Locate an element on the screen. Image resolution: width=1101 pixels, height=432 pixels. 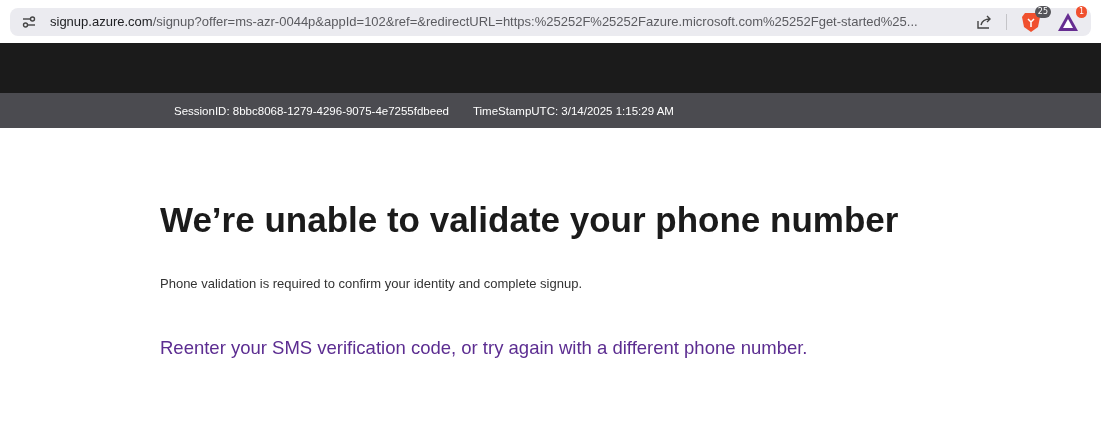
address-bar: signup.azure.com/signup?offer=ms-azr-0044p&appId=102&ref=&redirectURL=https:%25252F%25252Fazure.microsoft.com%25252Fget-started%25... 25 1 is located at coordinates (550, 21).